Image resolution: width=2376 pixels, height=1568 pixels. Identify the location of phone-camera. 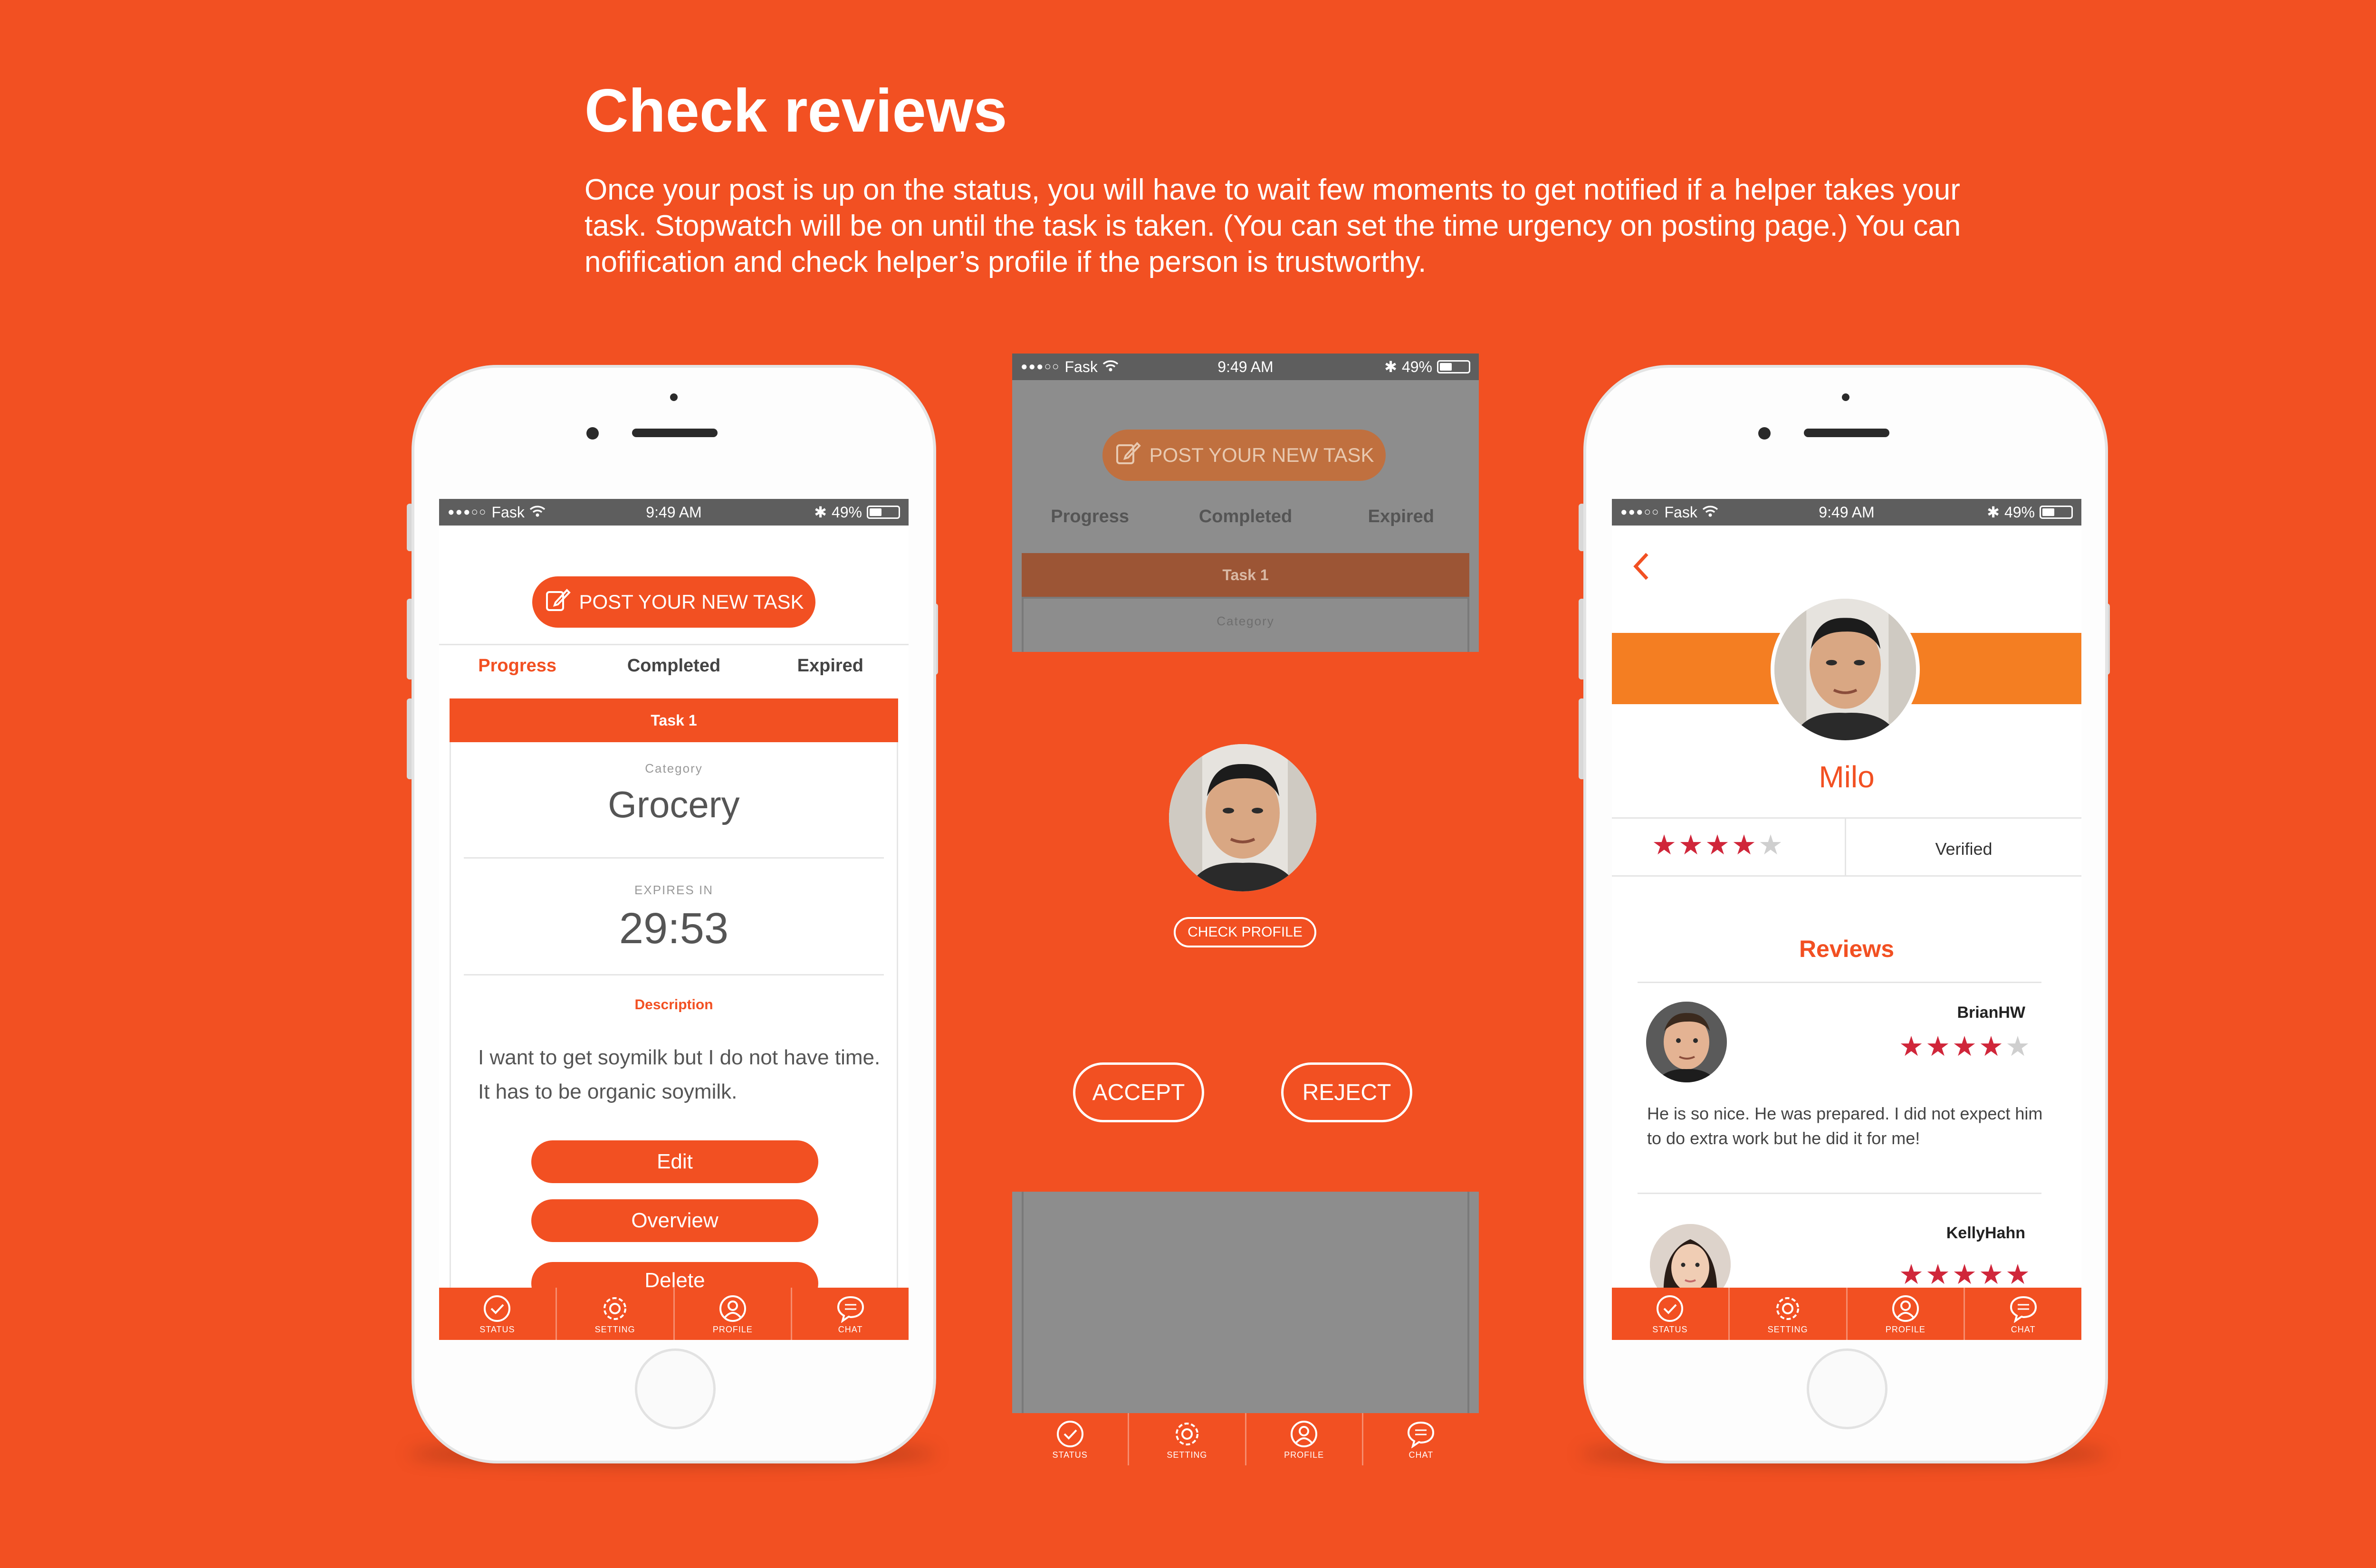
(592, 434).